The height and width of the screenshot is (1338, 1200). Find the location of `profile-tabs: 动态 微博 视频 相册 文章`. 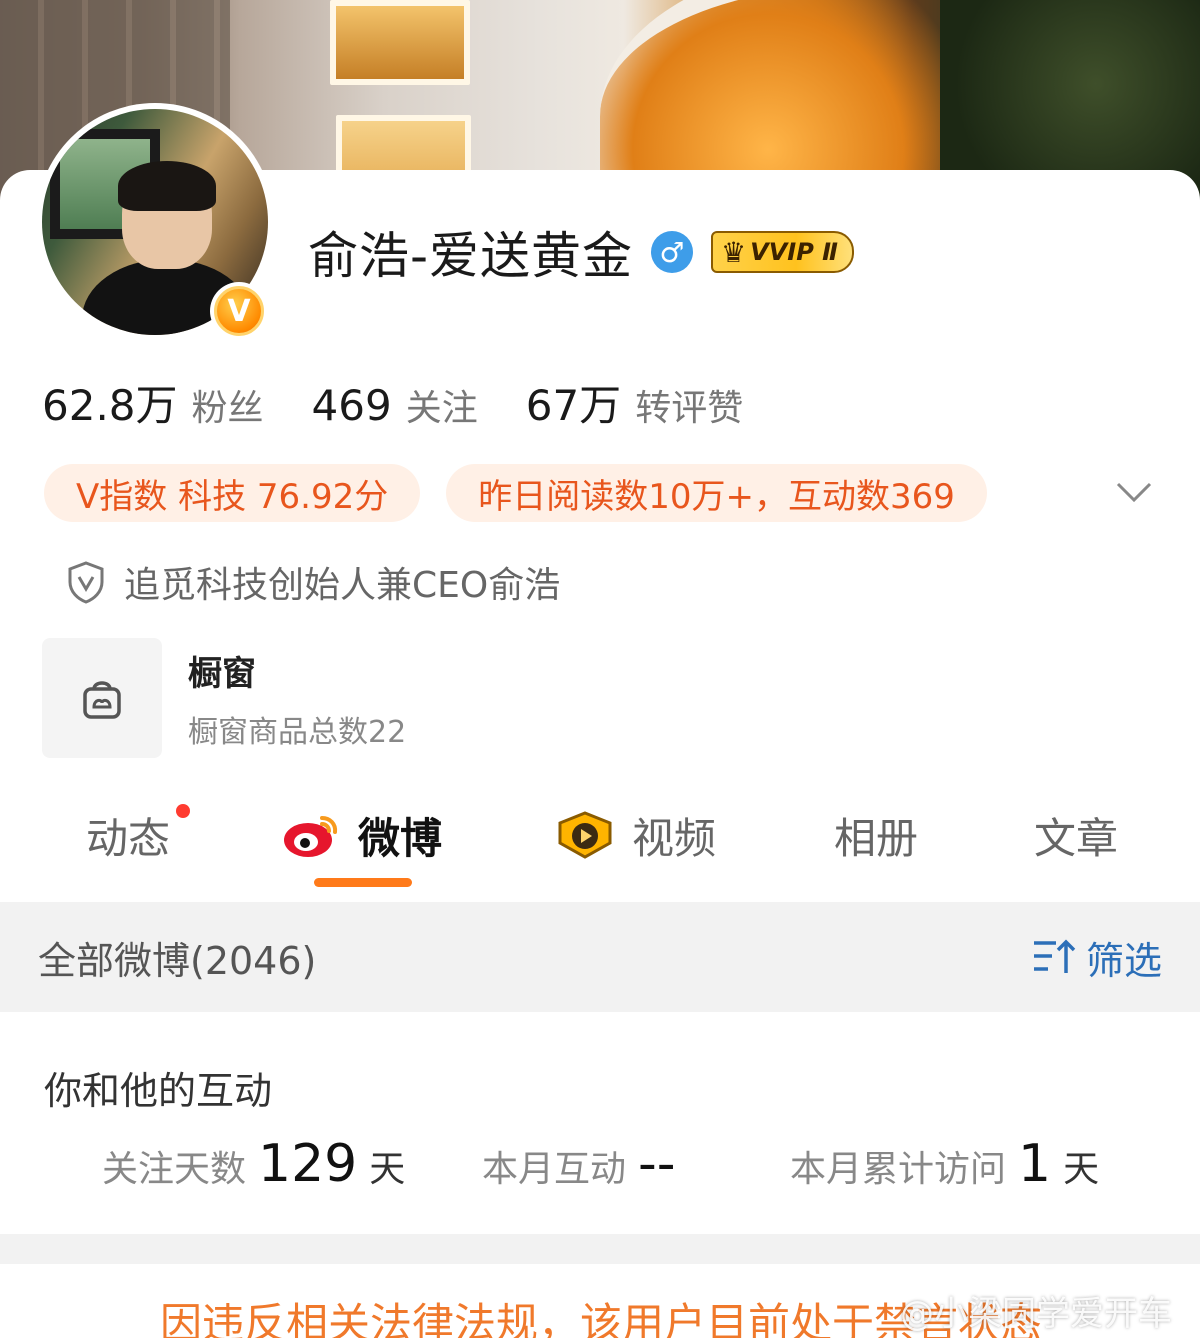

profile-tabs: 动态 微博 视频 相册 文章 is located at coordinates (600, 840).